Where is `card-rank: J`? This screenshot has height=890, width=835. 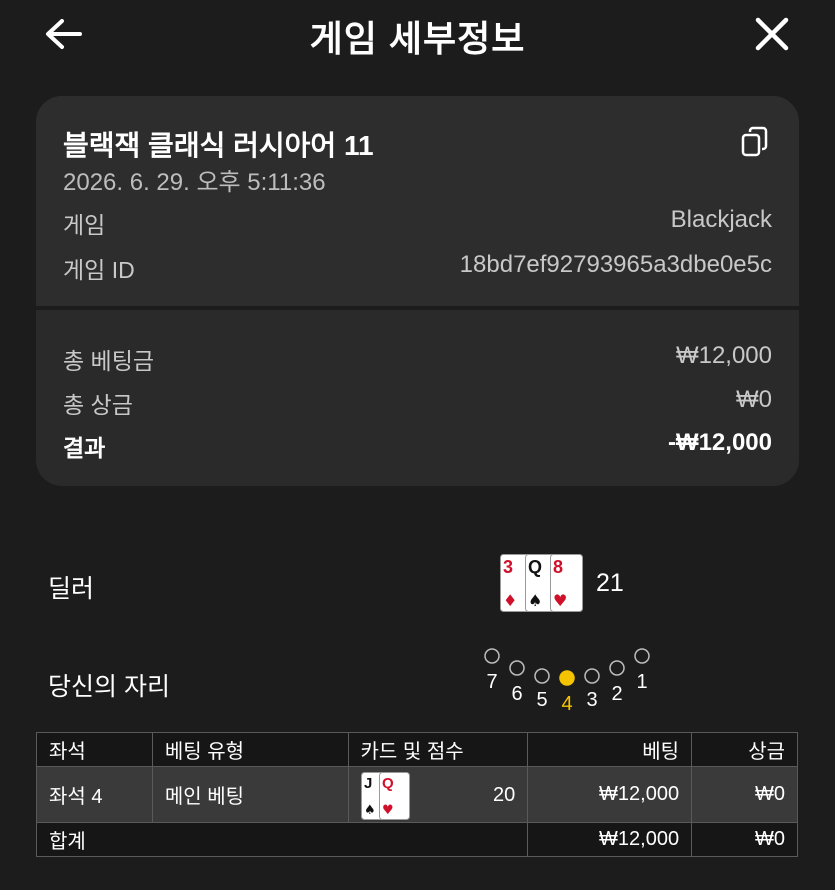
card-rank: J is located at coordinates (368, 783).